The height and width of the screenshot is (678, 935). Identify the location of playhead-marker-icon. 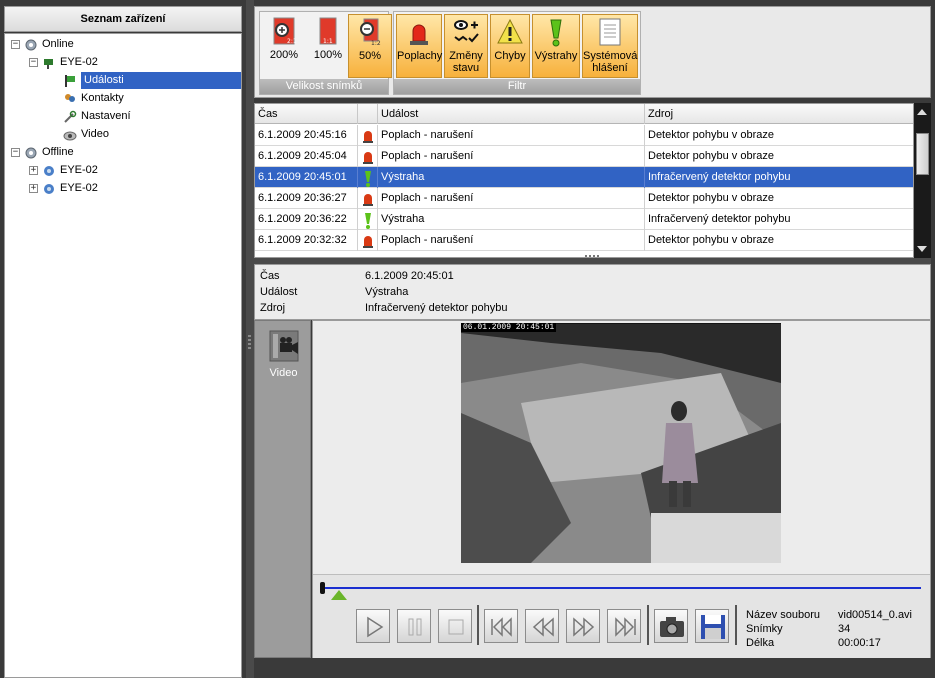
(339, 595).